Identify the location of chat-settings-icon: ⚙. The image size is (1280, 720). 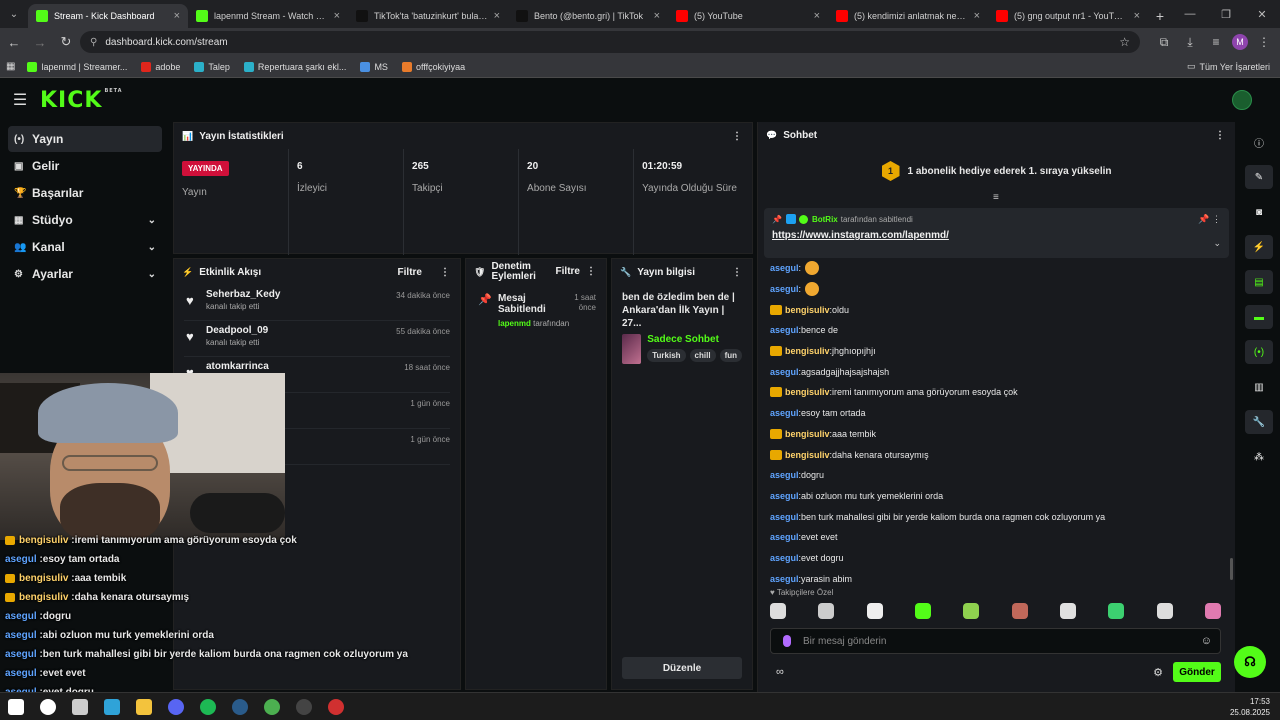
(1158, 672).